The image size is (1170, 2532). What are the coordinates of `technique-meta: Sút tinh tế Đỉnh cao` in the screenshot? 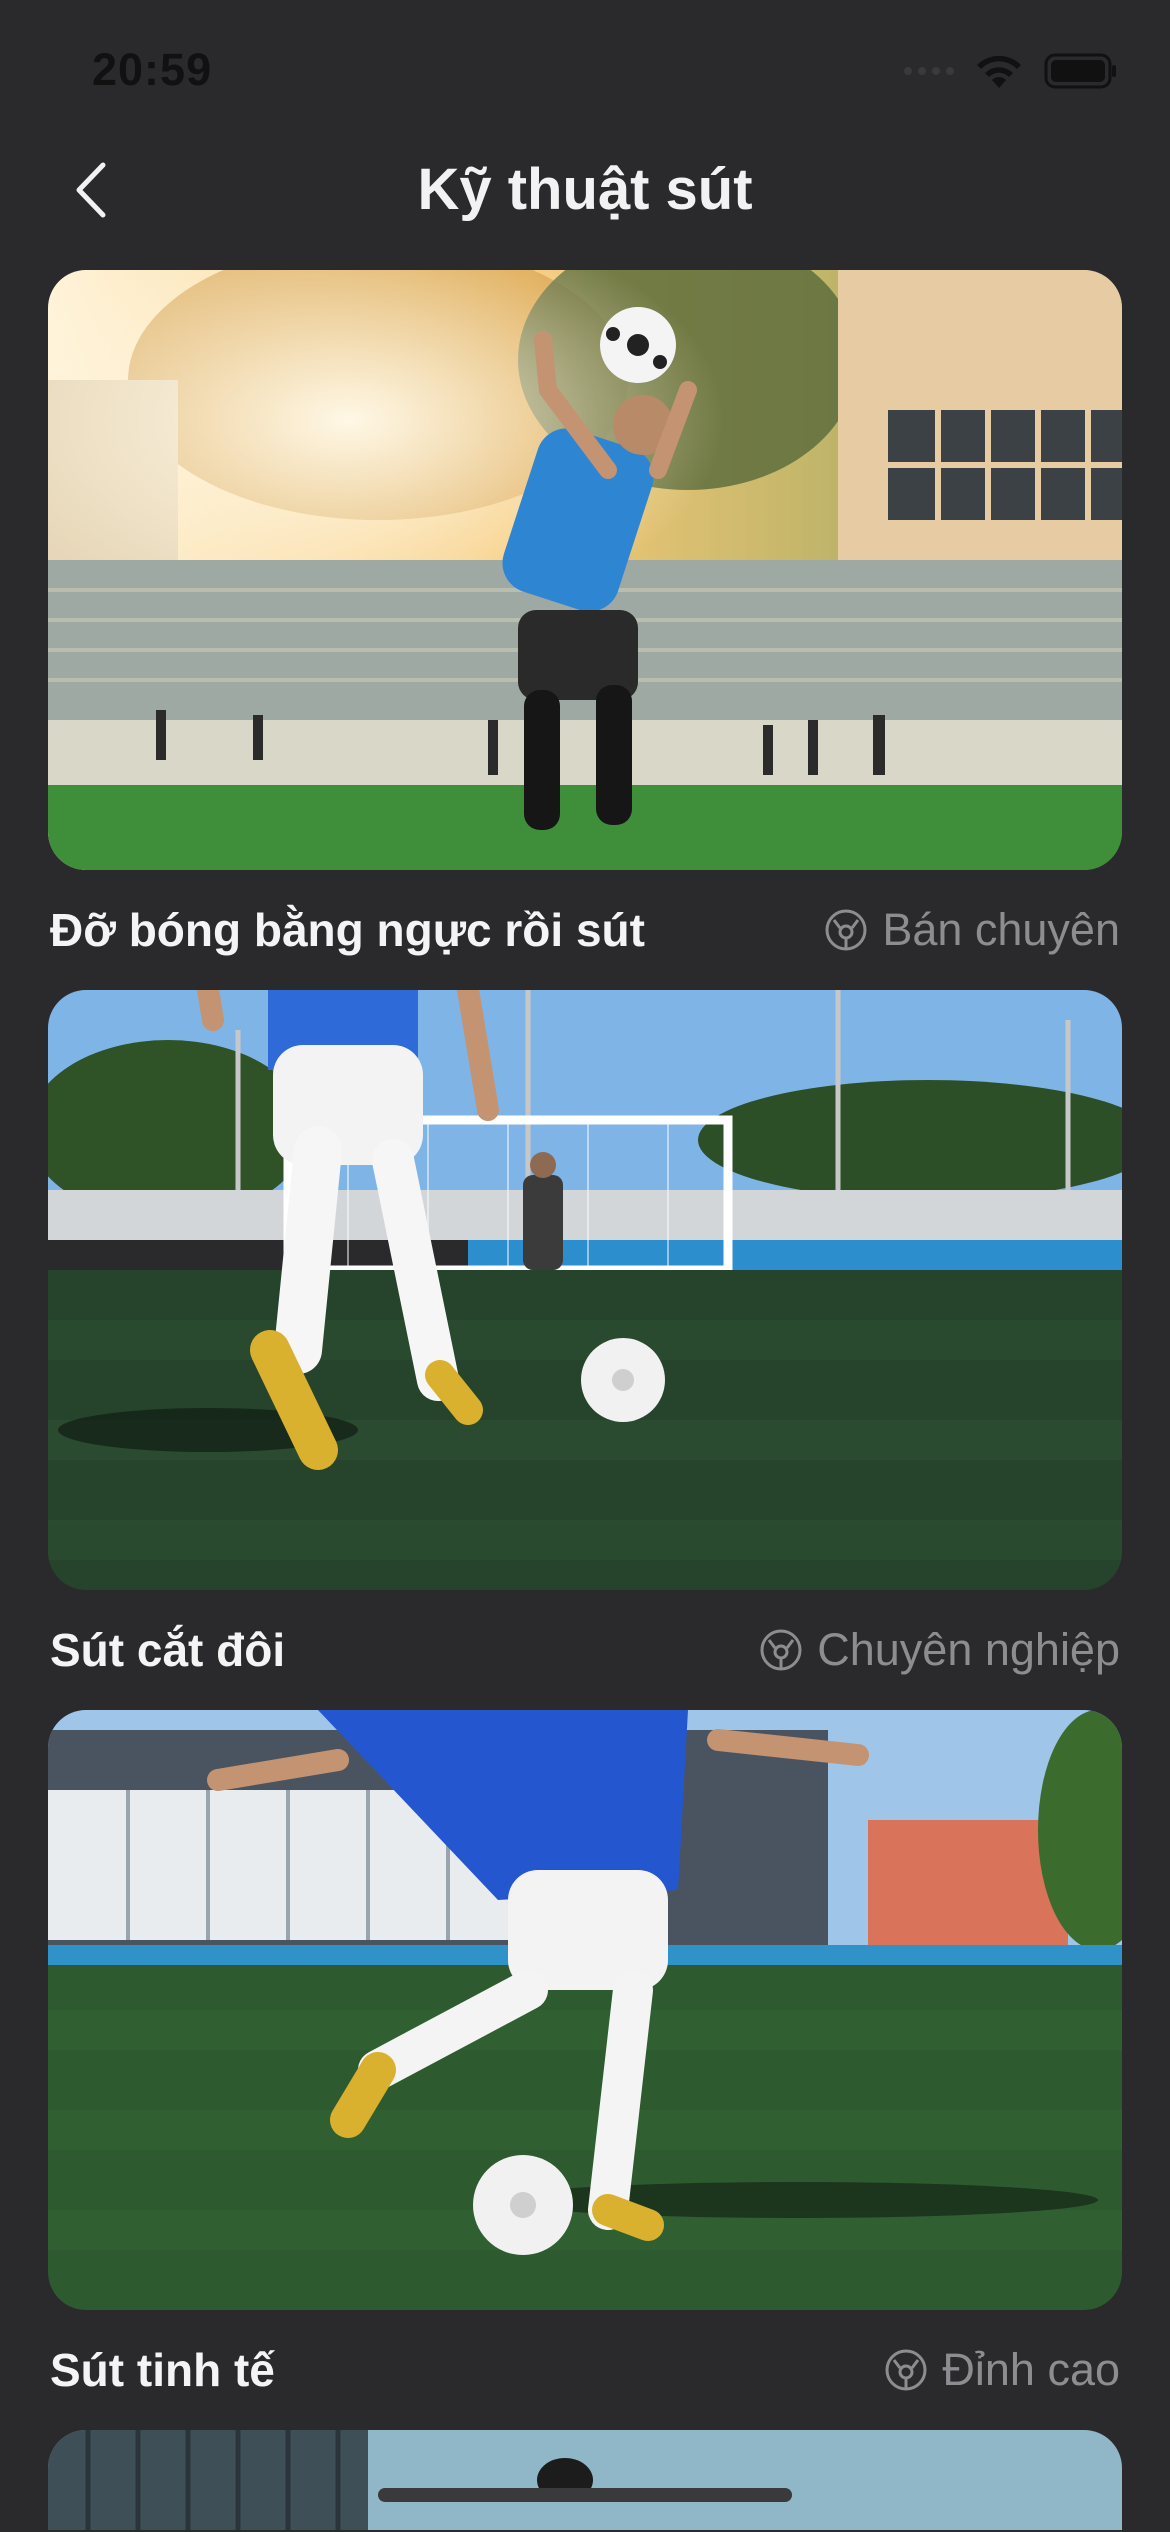 It's located at (585, 2370).